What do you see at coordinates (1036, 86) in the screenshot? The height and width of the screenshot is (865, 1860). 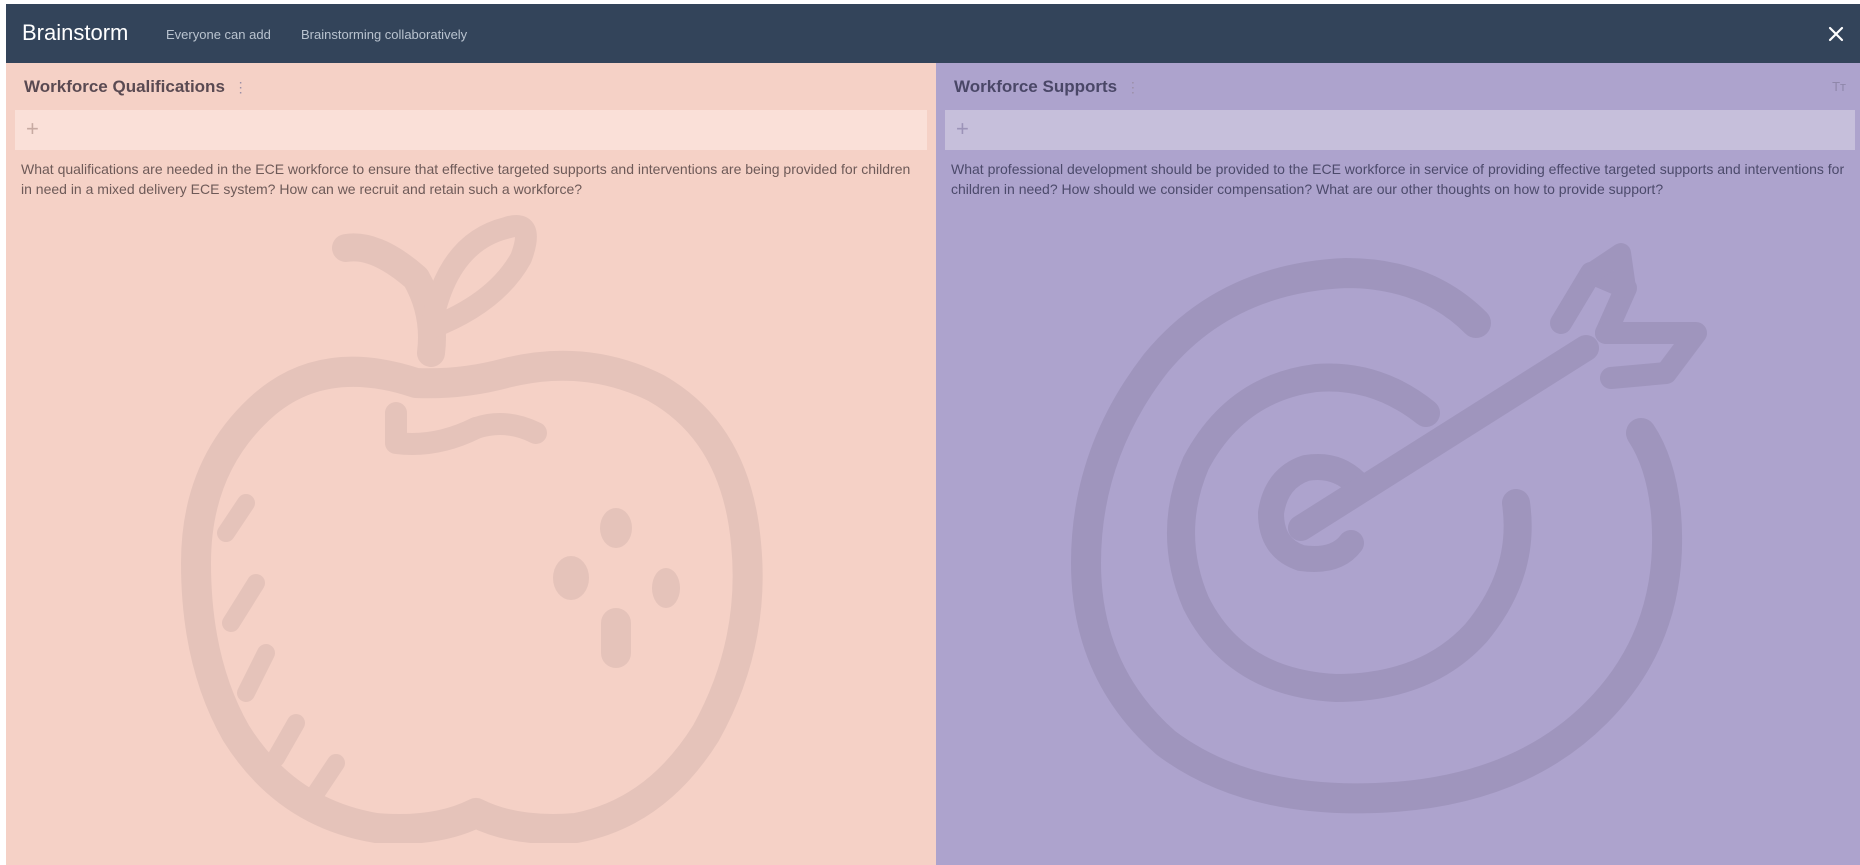 I see `column-title-text: Workforce Supports` at bounding box center [1036, 86].